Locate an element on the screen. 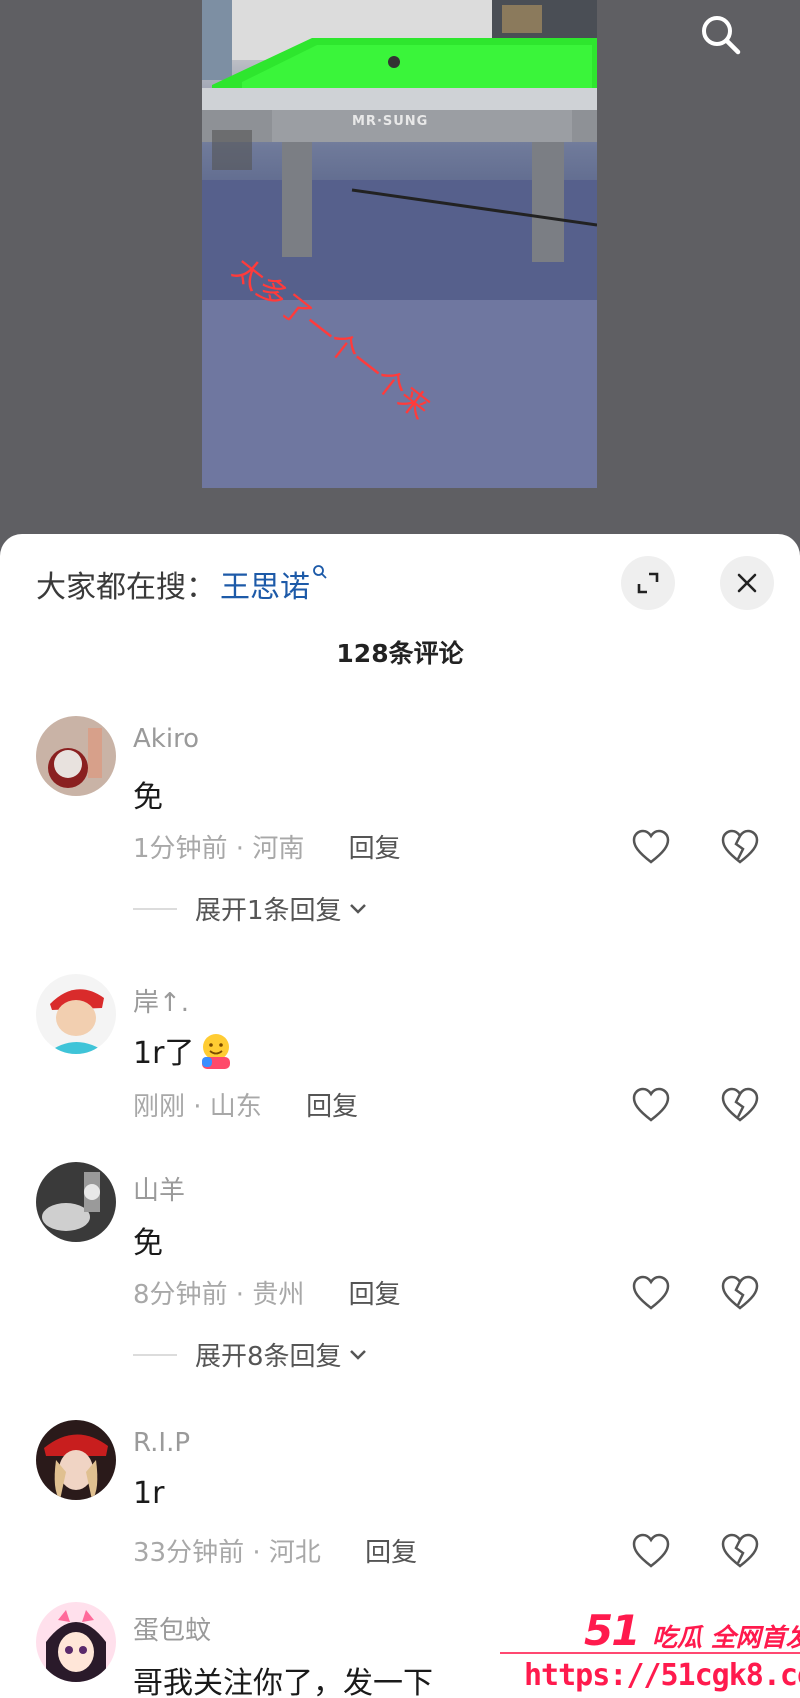  expand-replies-button: 展开8条回复 is located at coordinates (251, 1354).